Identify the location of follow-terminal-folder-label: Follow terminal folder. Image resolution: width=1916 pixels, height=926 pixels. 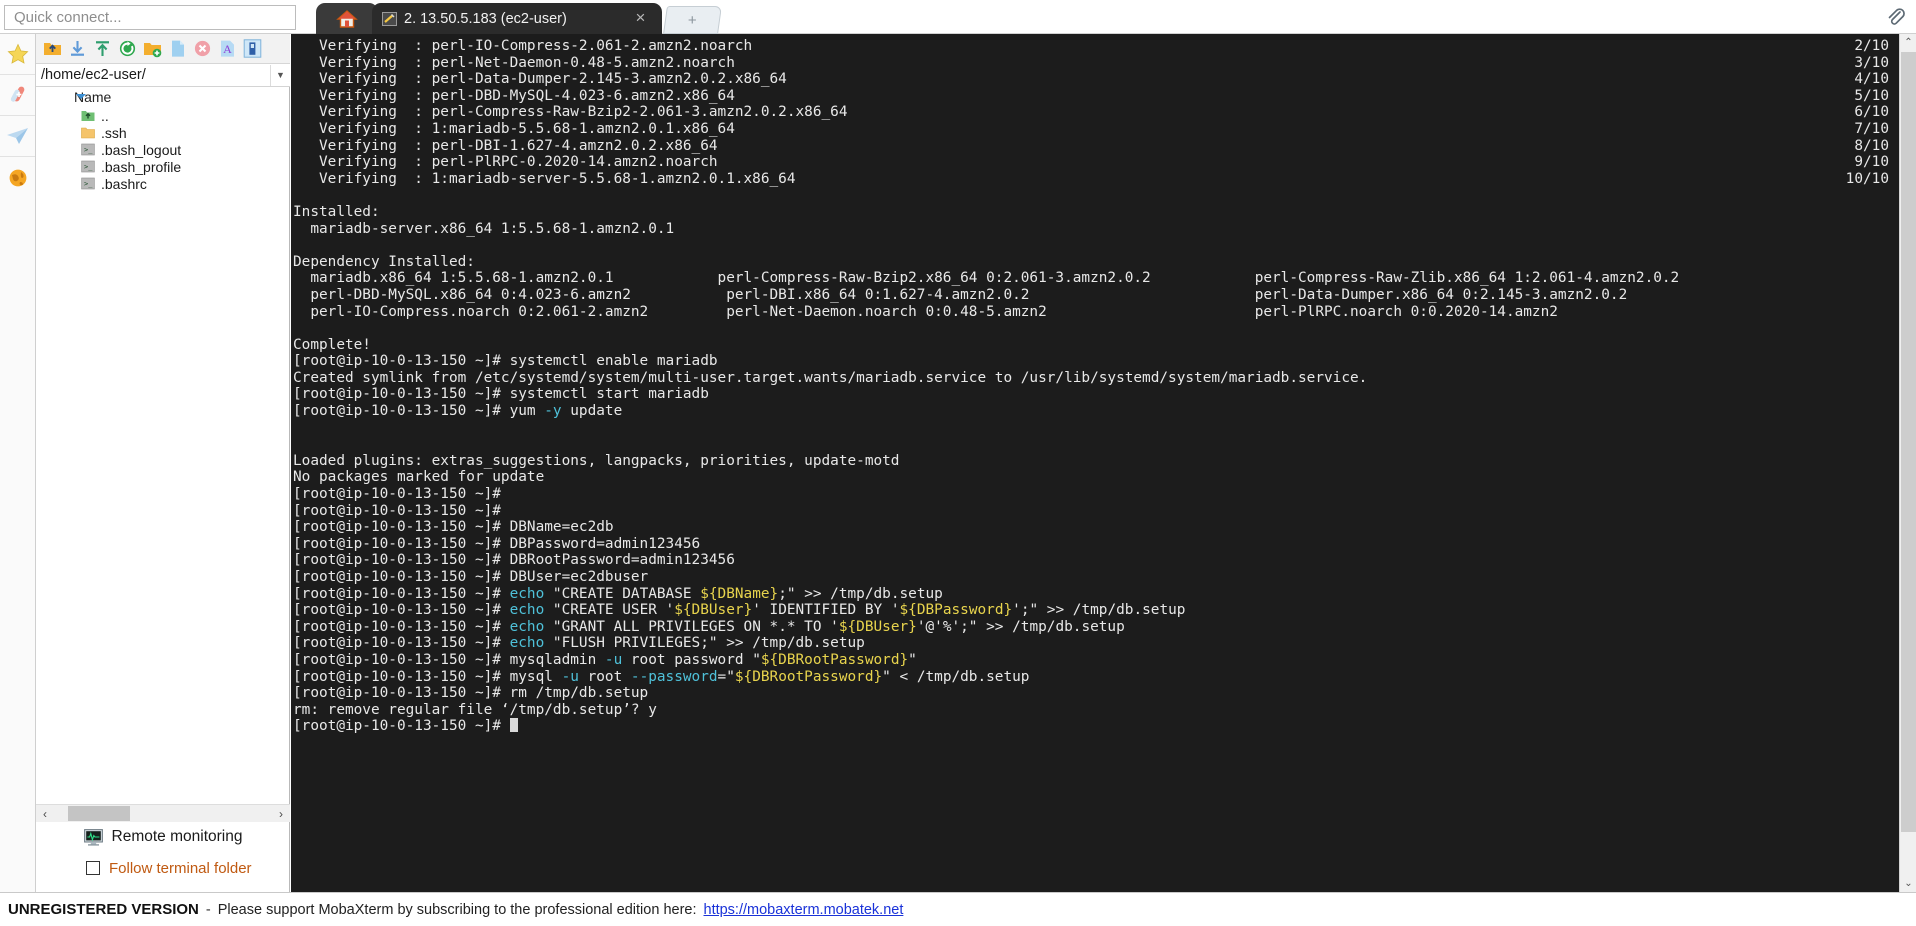
(180, 868).